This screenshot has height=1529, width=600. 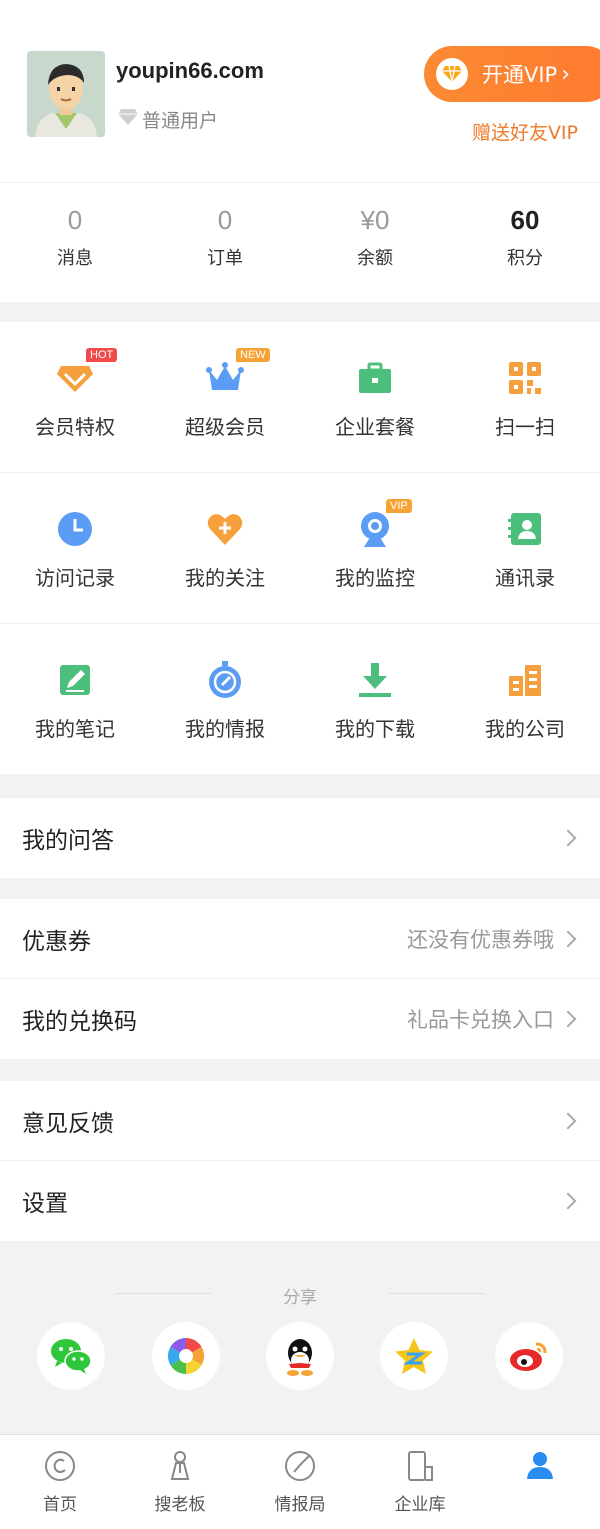 I want to click on grid-item-super-member: NEW 超级会员, so click(x=225, y=397).